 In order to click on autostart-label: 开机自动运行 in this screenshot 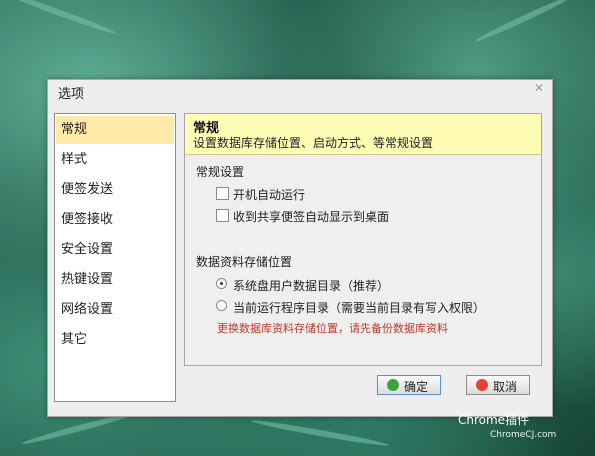, I will do `click(269, 195)`.